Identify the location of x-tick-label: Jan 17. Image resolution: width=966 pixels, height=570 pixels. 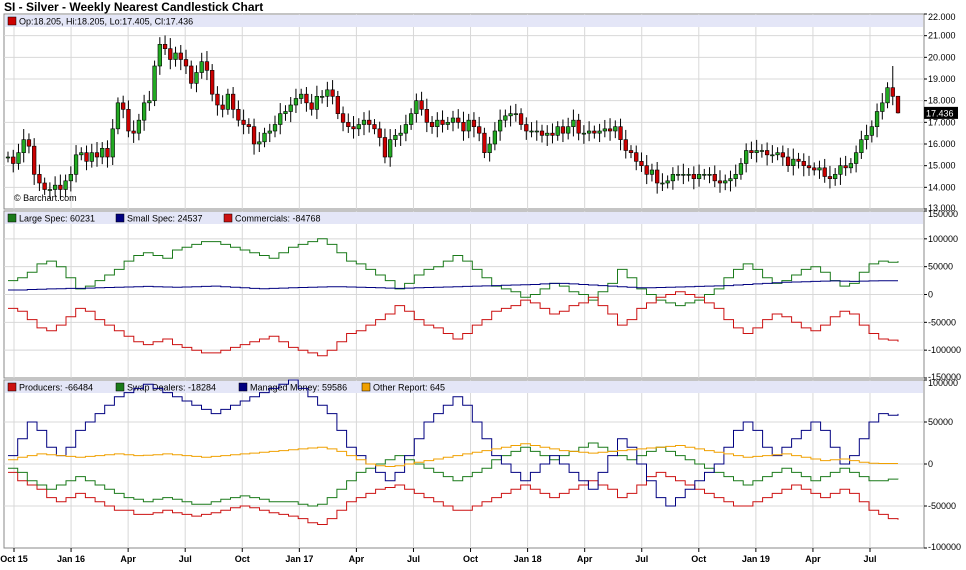
(299, 559).